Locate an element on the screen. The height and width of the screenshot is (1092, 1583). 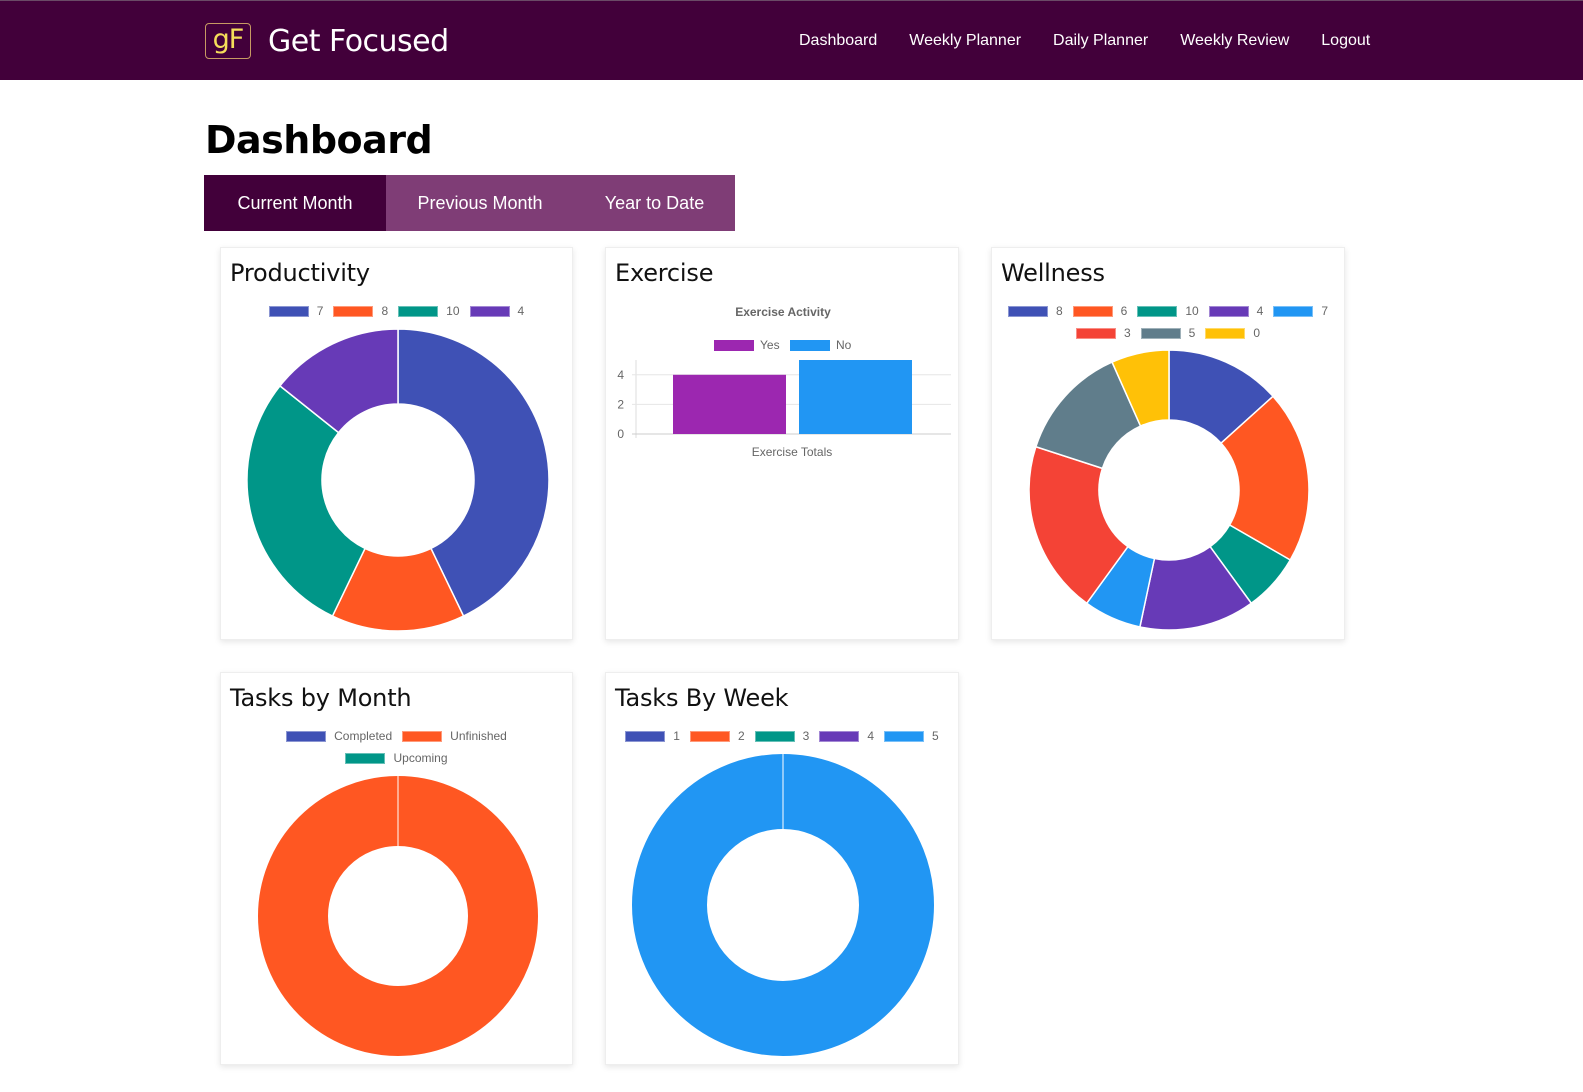
tab-previous-month: Previous Month is located at coordinates (480, 203).